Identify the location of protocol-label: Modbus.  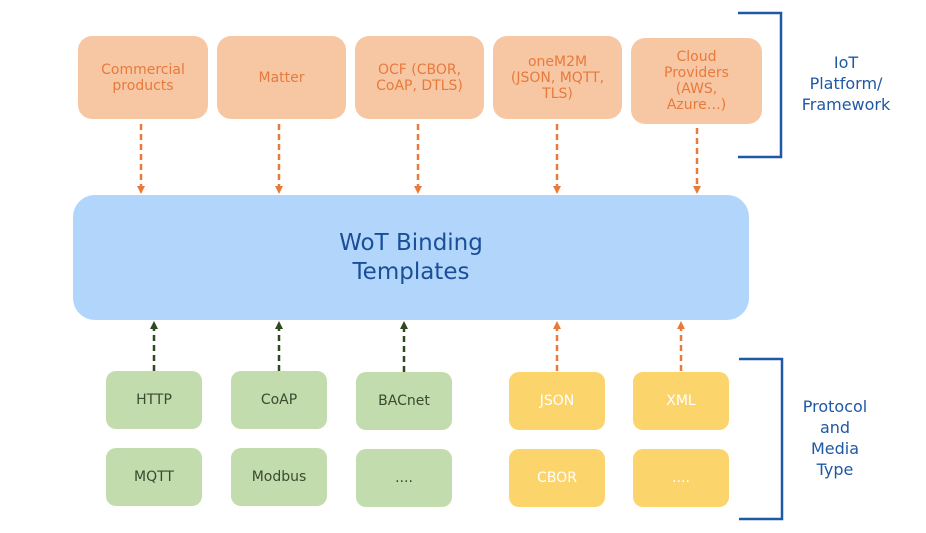
(279, 477).